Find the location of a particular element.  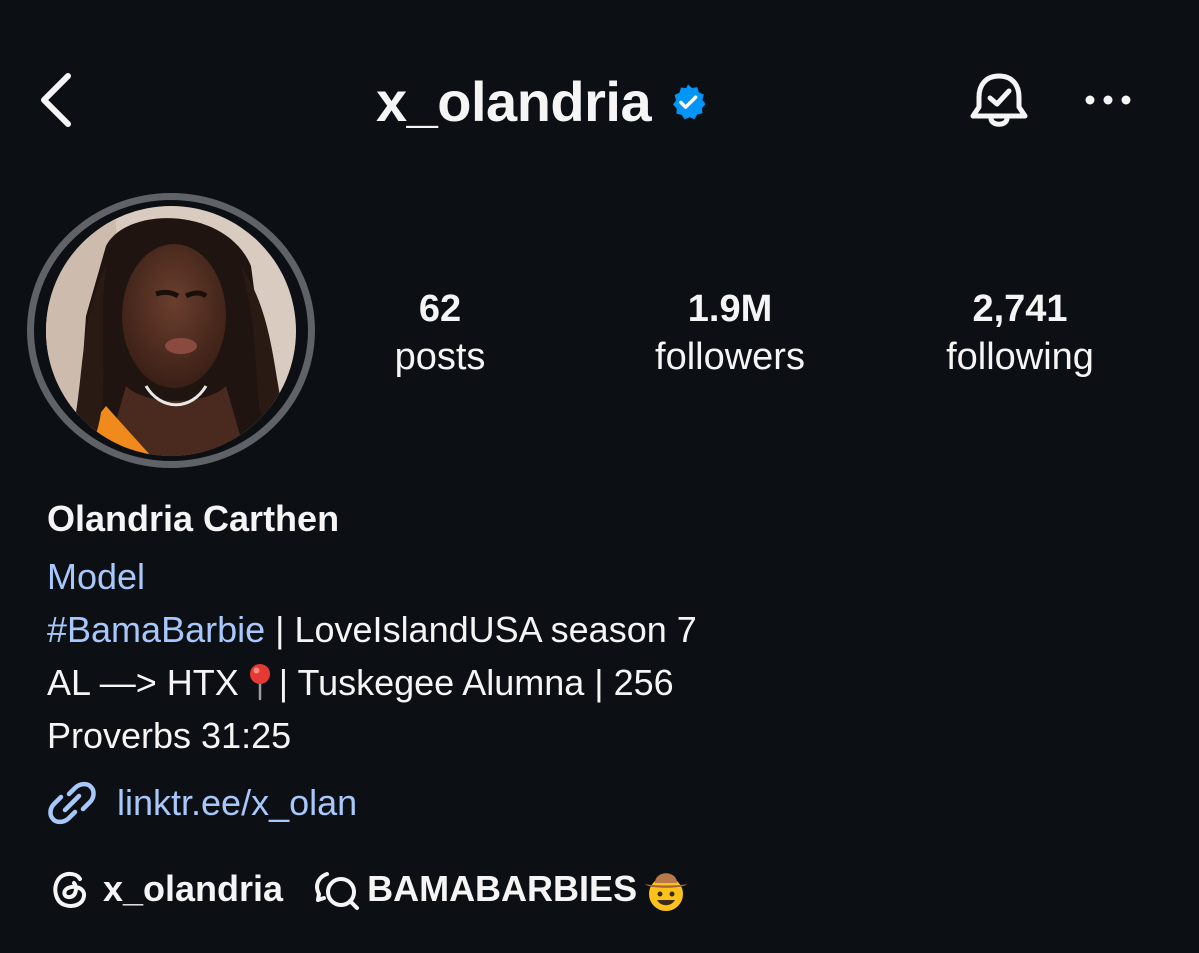

header-username: x_olandria is located at coordinates (514, 101).